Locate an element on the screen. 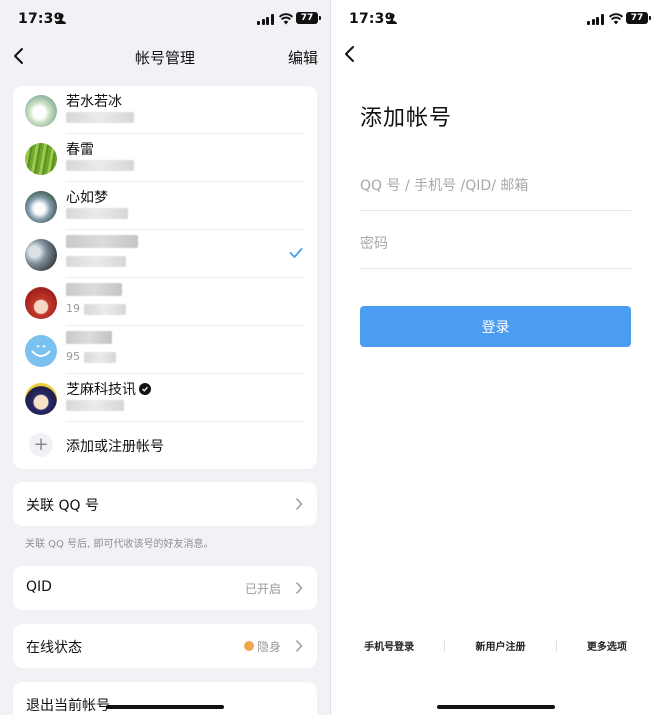  qid-row: QID 已开启 is located at coordinates (165, 588).